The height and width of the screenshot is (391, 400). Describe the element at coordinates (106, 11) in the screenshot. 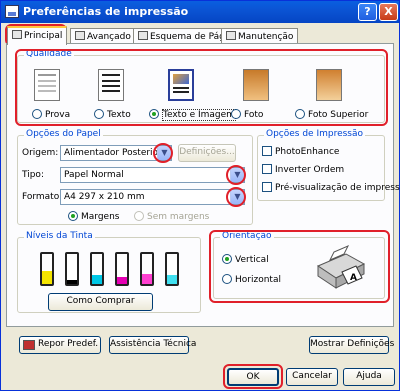

I see `window-title: Preferências de impressão` at that location.